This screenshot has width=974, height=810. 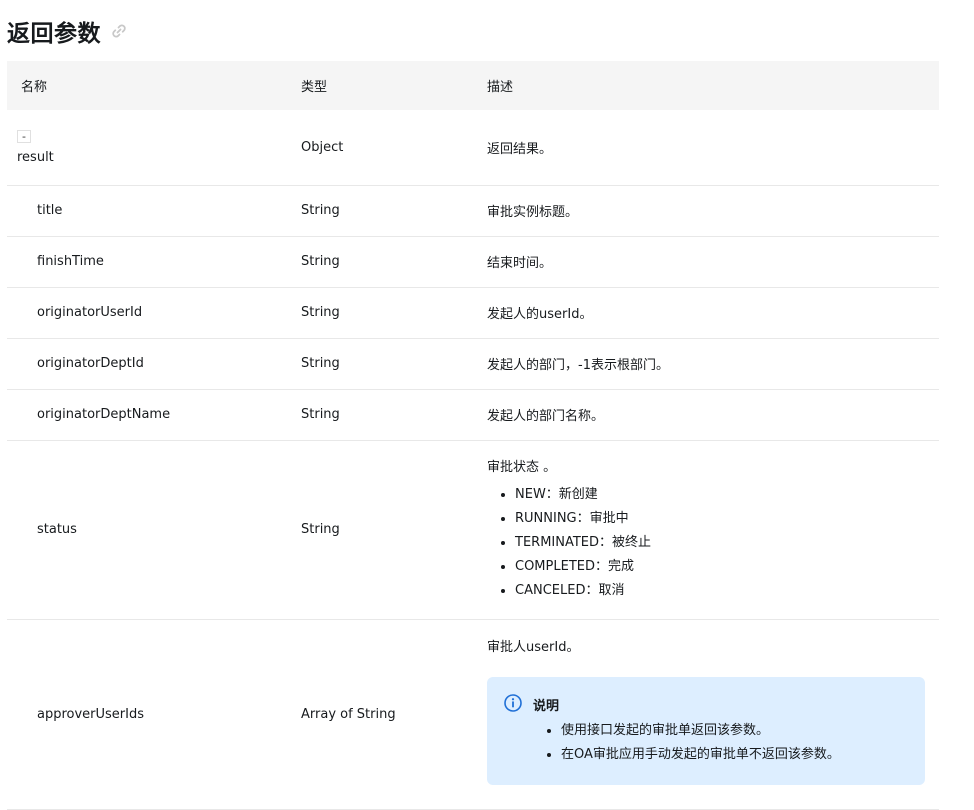 What do you see at coordinates (713, 211) in the screenshot?
I see `param-desc: 审批实例标题。` at bounding box center [713, 211].